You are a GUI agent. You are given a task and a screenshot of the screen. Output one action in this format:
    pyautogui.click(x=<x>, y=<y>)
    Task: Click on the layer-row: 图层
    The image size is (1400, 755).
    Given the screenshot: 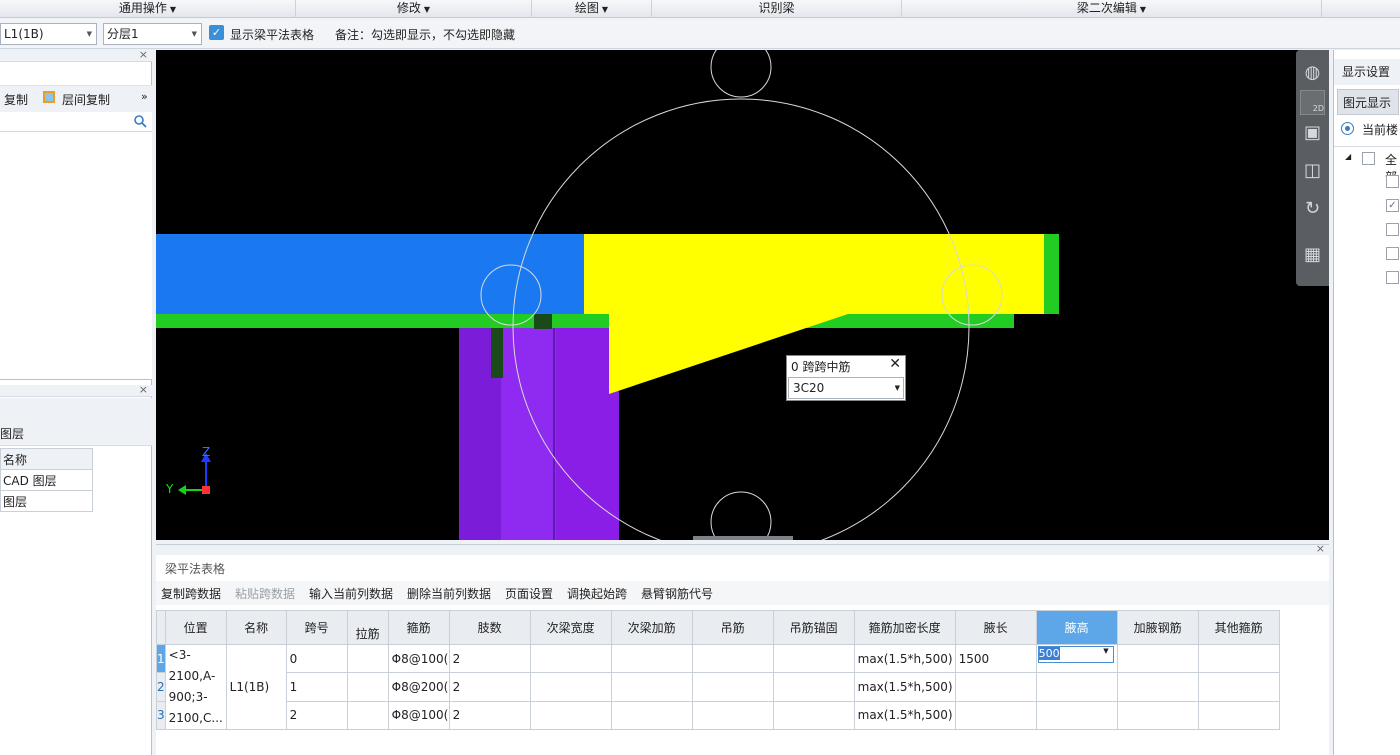 What is the action you would take?
    pyautogui.click(x=46, y=501)
    